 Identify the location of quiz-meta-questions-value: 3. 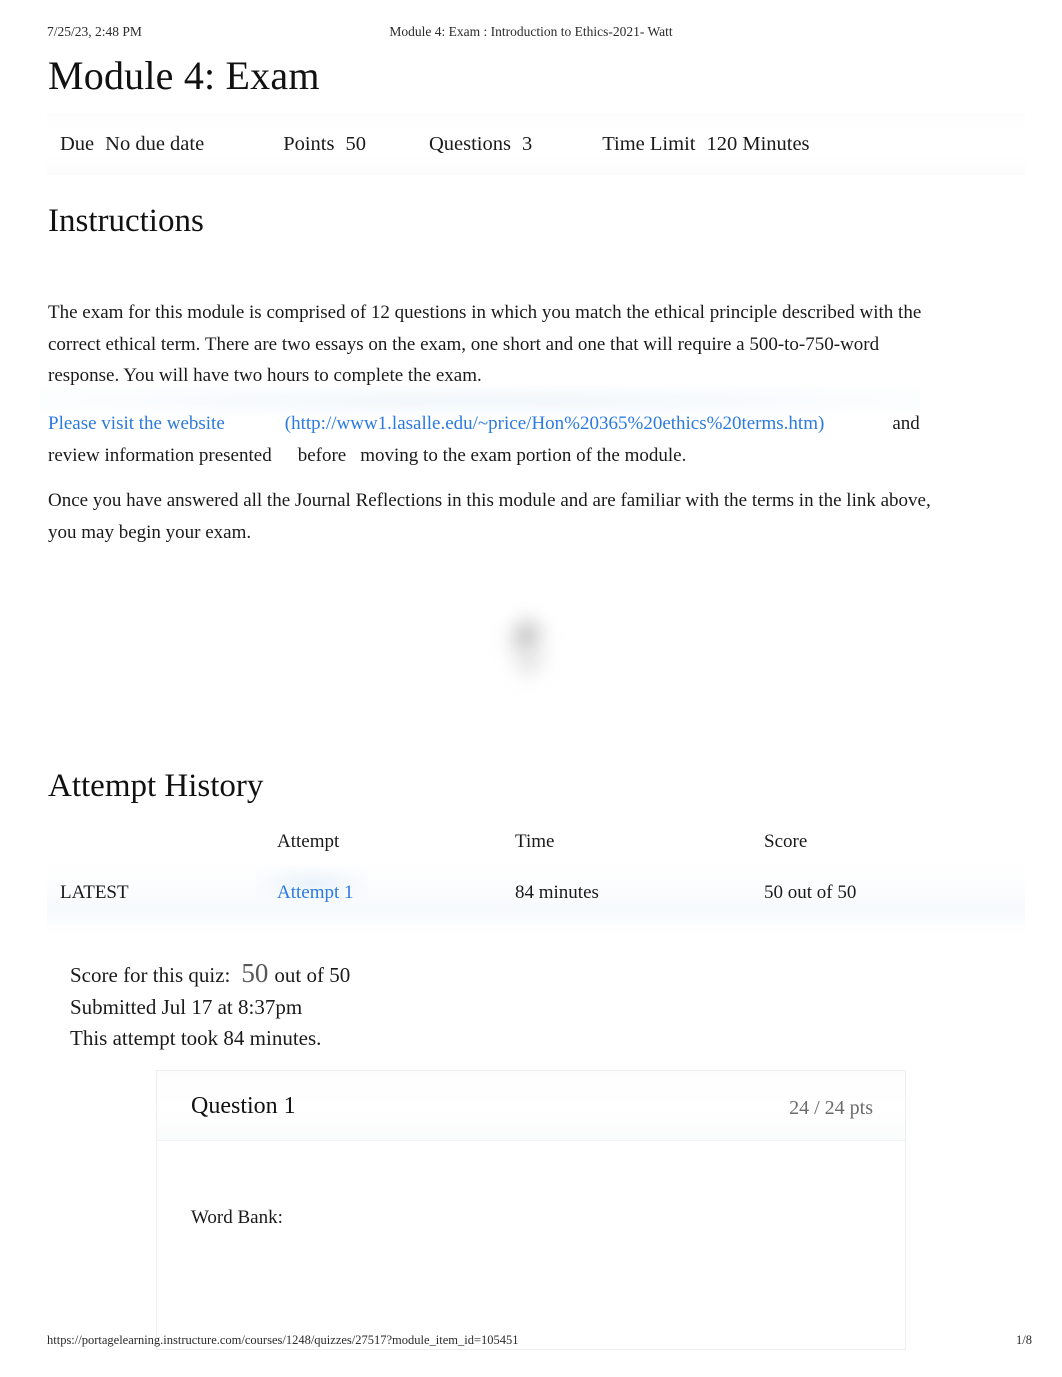
(527, 144).